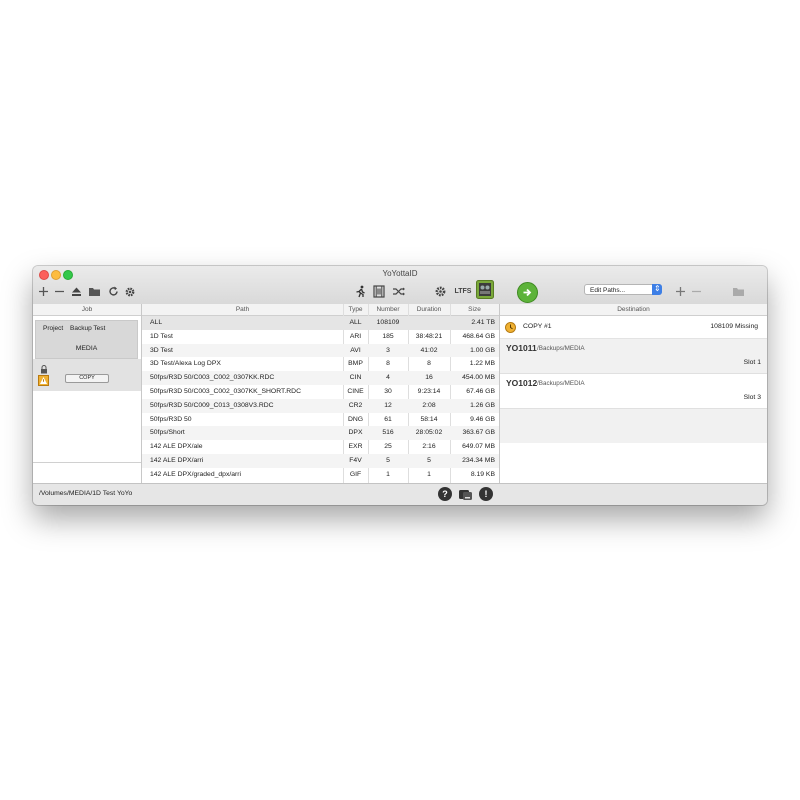  Describe the element at coordinates (130, 291) in the screenshot. I see `settings-gear-icon` at that location.